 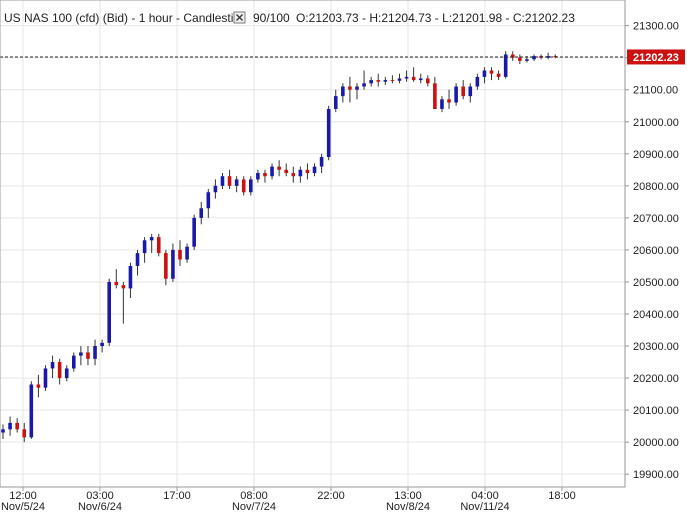 What do you see at coordinates (254, 507) in the screenshot?
I see `x-tick-date: Nov/7/24` at bounding box center [254, 507].